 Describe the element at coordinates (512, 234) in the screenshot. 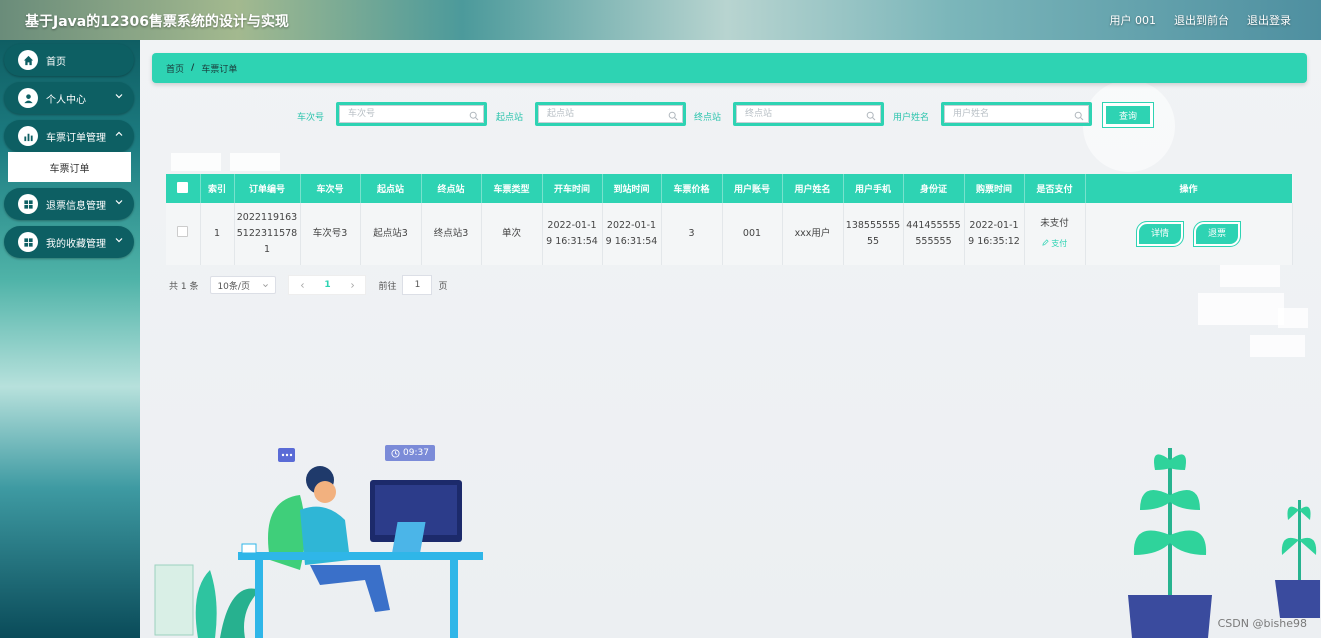

I see `ticket-type-cell: 单次` at that location.